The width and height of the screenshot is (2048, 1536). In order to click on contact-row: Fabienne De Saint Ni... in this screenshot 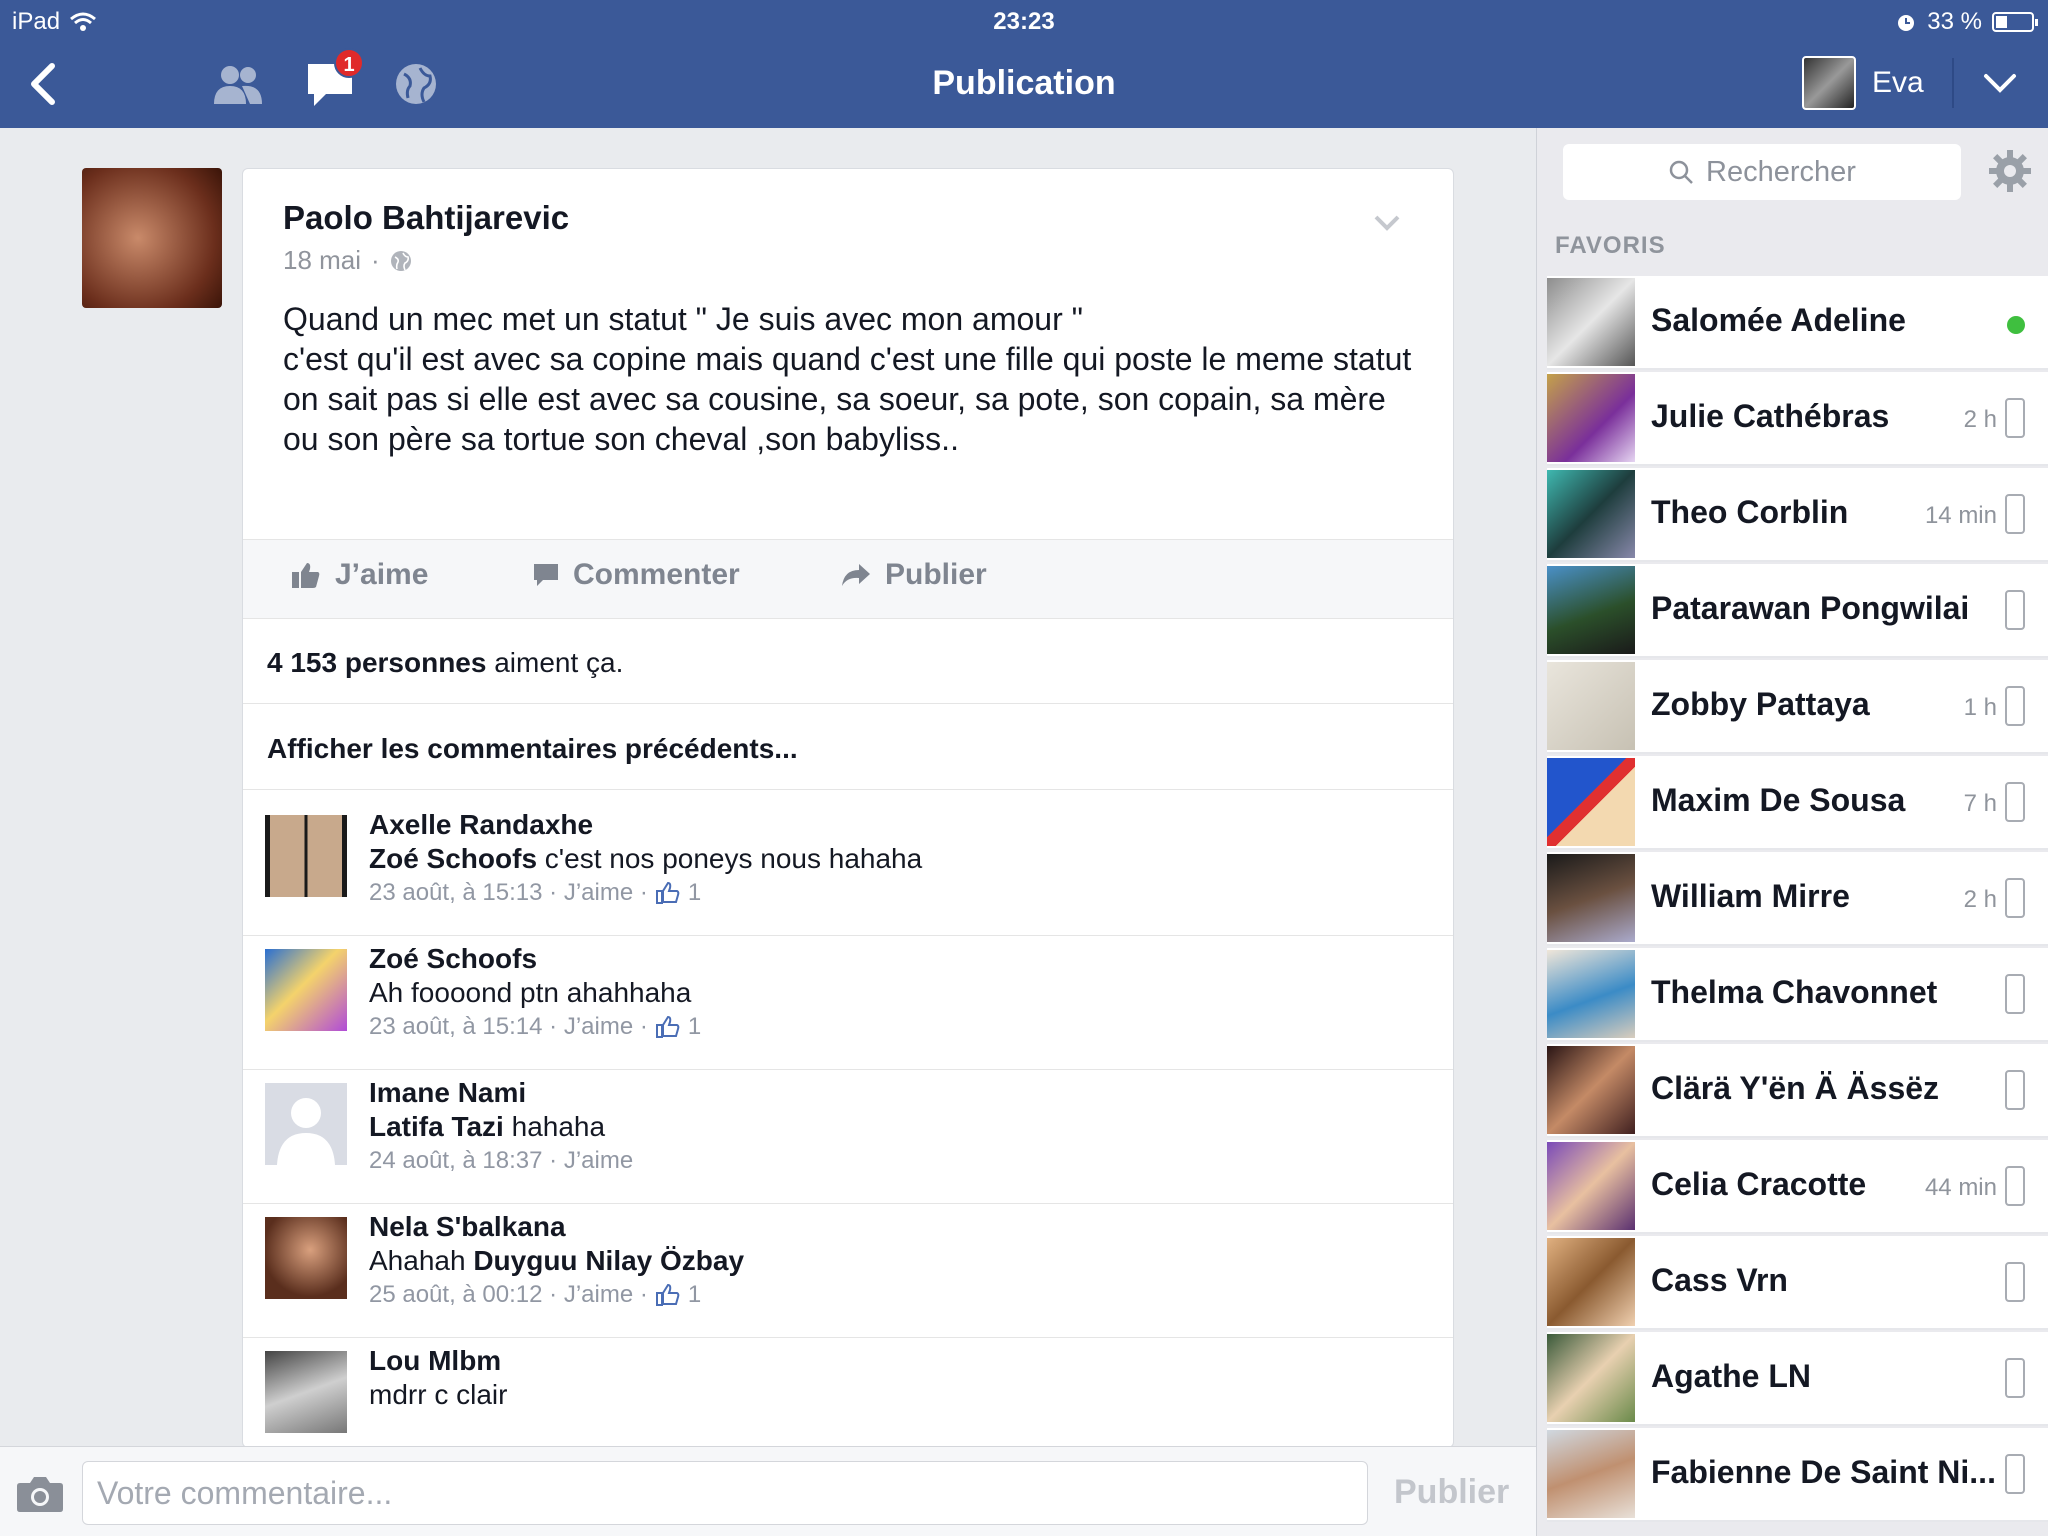, I will do `click(1797, 1475)`.